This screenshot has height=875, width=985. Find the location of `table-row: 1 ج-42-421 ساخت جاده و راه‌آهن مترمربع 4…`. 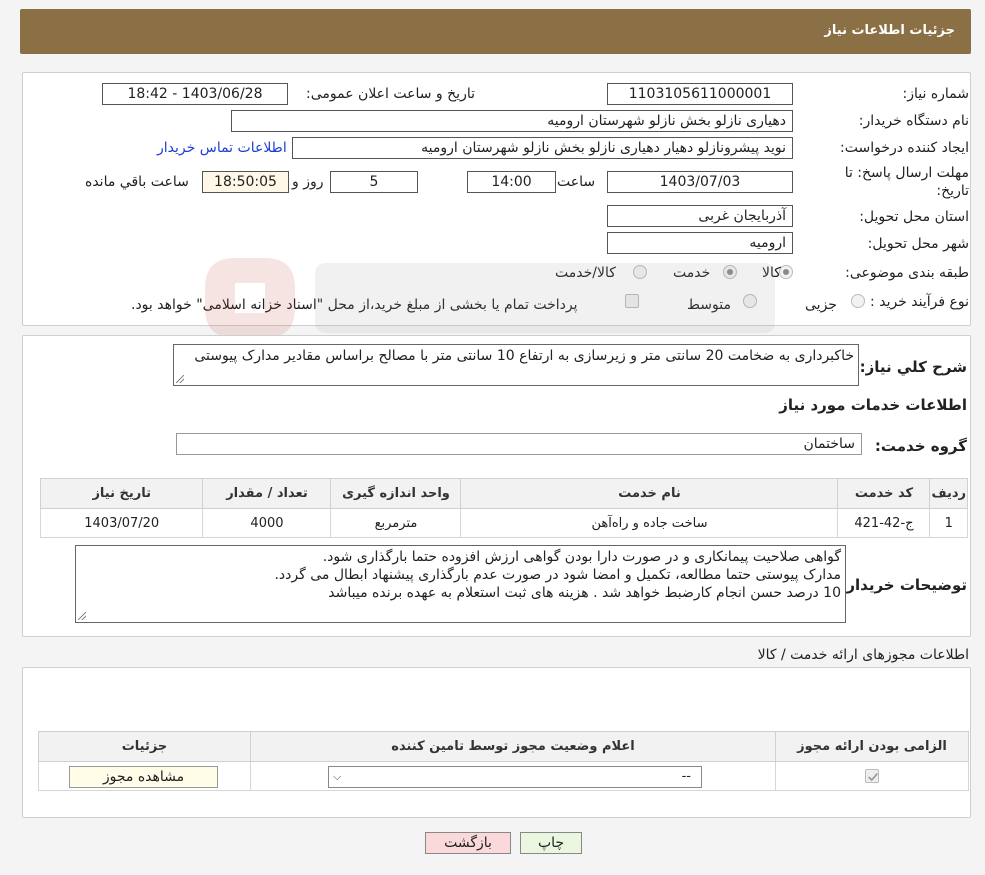

table-row: 1 ج-42-421 ساخت جاده و راه‌آهن مترمربع 4… is located at coordinates (503, 523).